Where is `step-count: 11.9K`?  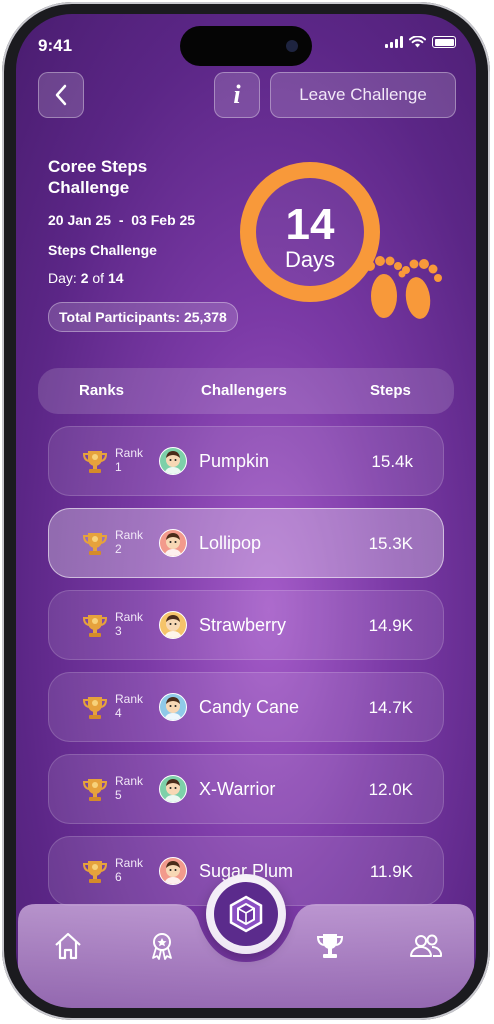 step-count: 11.9K is located at coordinates (391, 871).